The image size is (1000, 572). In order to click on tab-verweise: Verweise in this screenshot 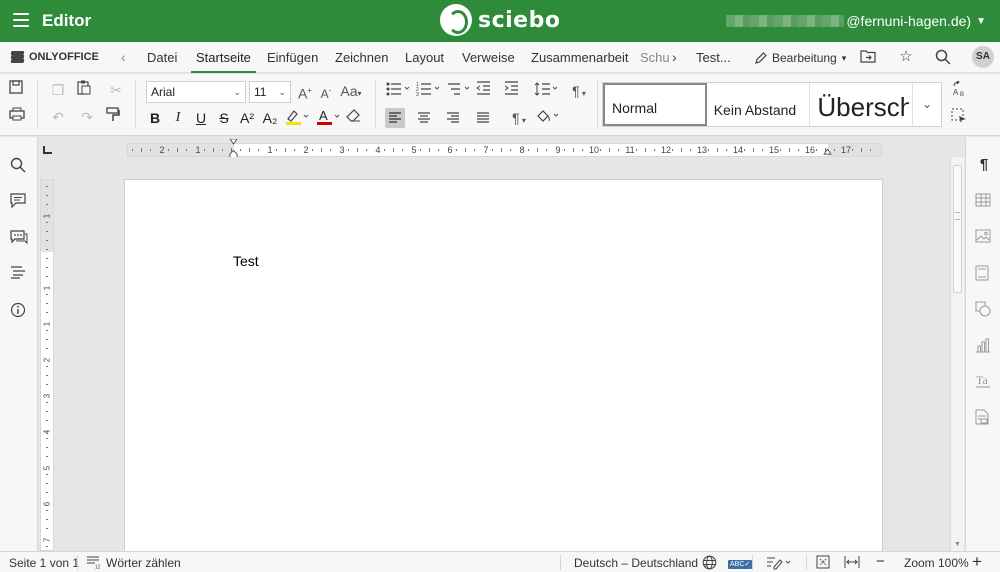, I will do `click(488, 57)`.